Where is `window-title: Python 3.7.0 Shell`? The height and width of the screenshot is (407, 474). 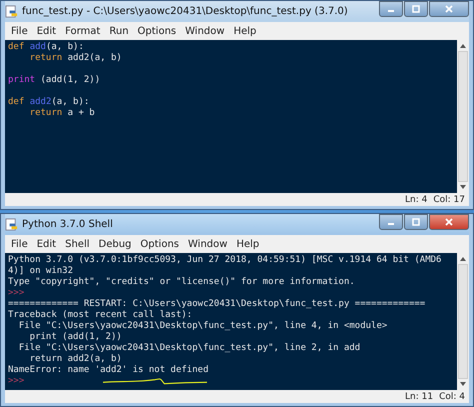 window-title: Python 3.7.0 Shell is located at coordinates (68, 224).